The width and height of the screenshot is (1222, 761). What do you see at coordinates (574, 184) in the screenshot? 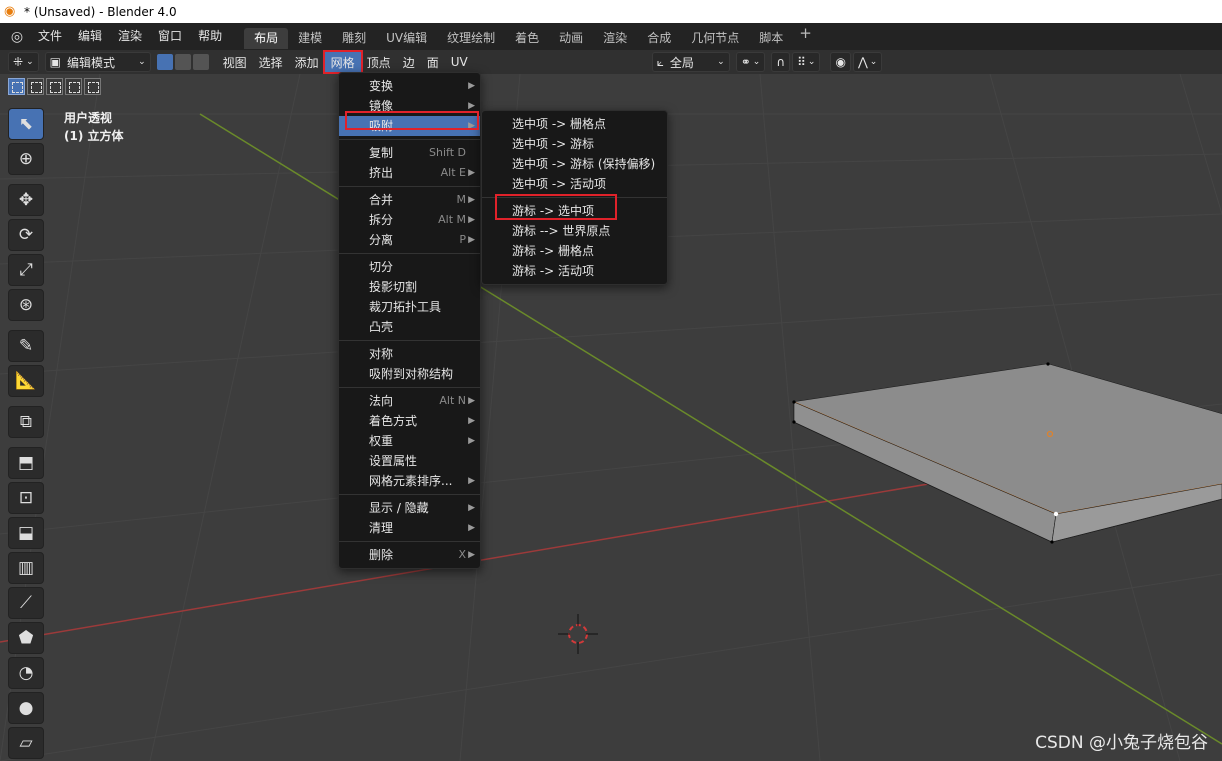
I see `snap-submenu-item: 选中项 -> 活动项` at bounding box center [574, 184].